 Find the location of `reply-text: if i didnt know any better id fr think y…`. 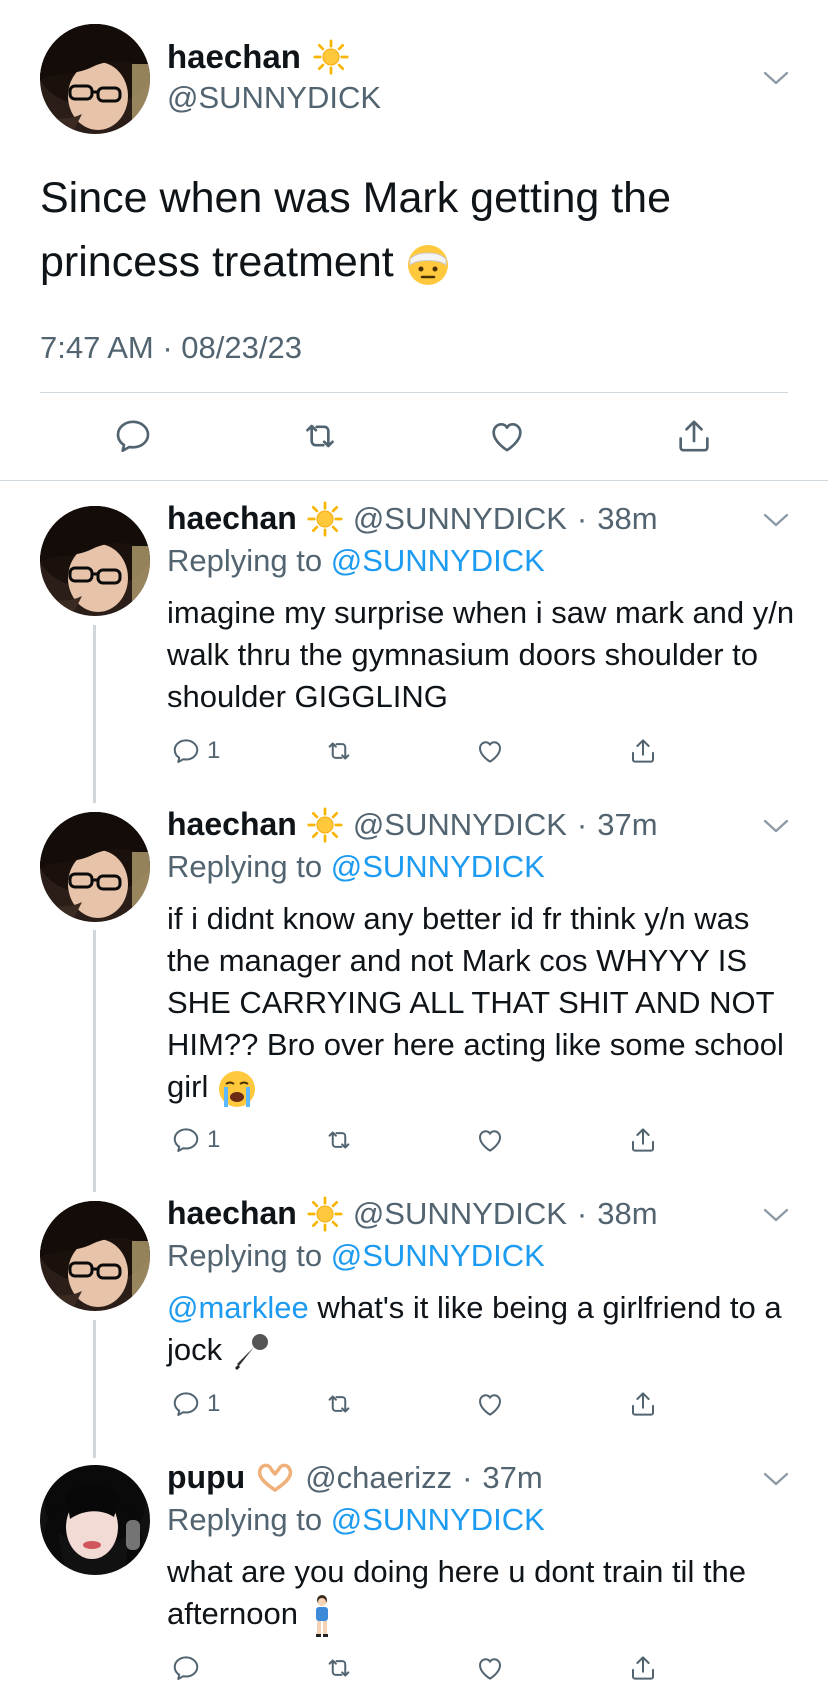

reply-text: if i didnt know any better id fr think y… is located at coordinates (482, 1003).